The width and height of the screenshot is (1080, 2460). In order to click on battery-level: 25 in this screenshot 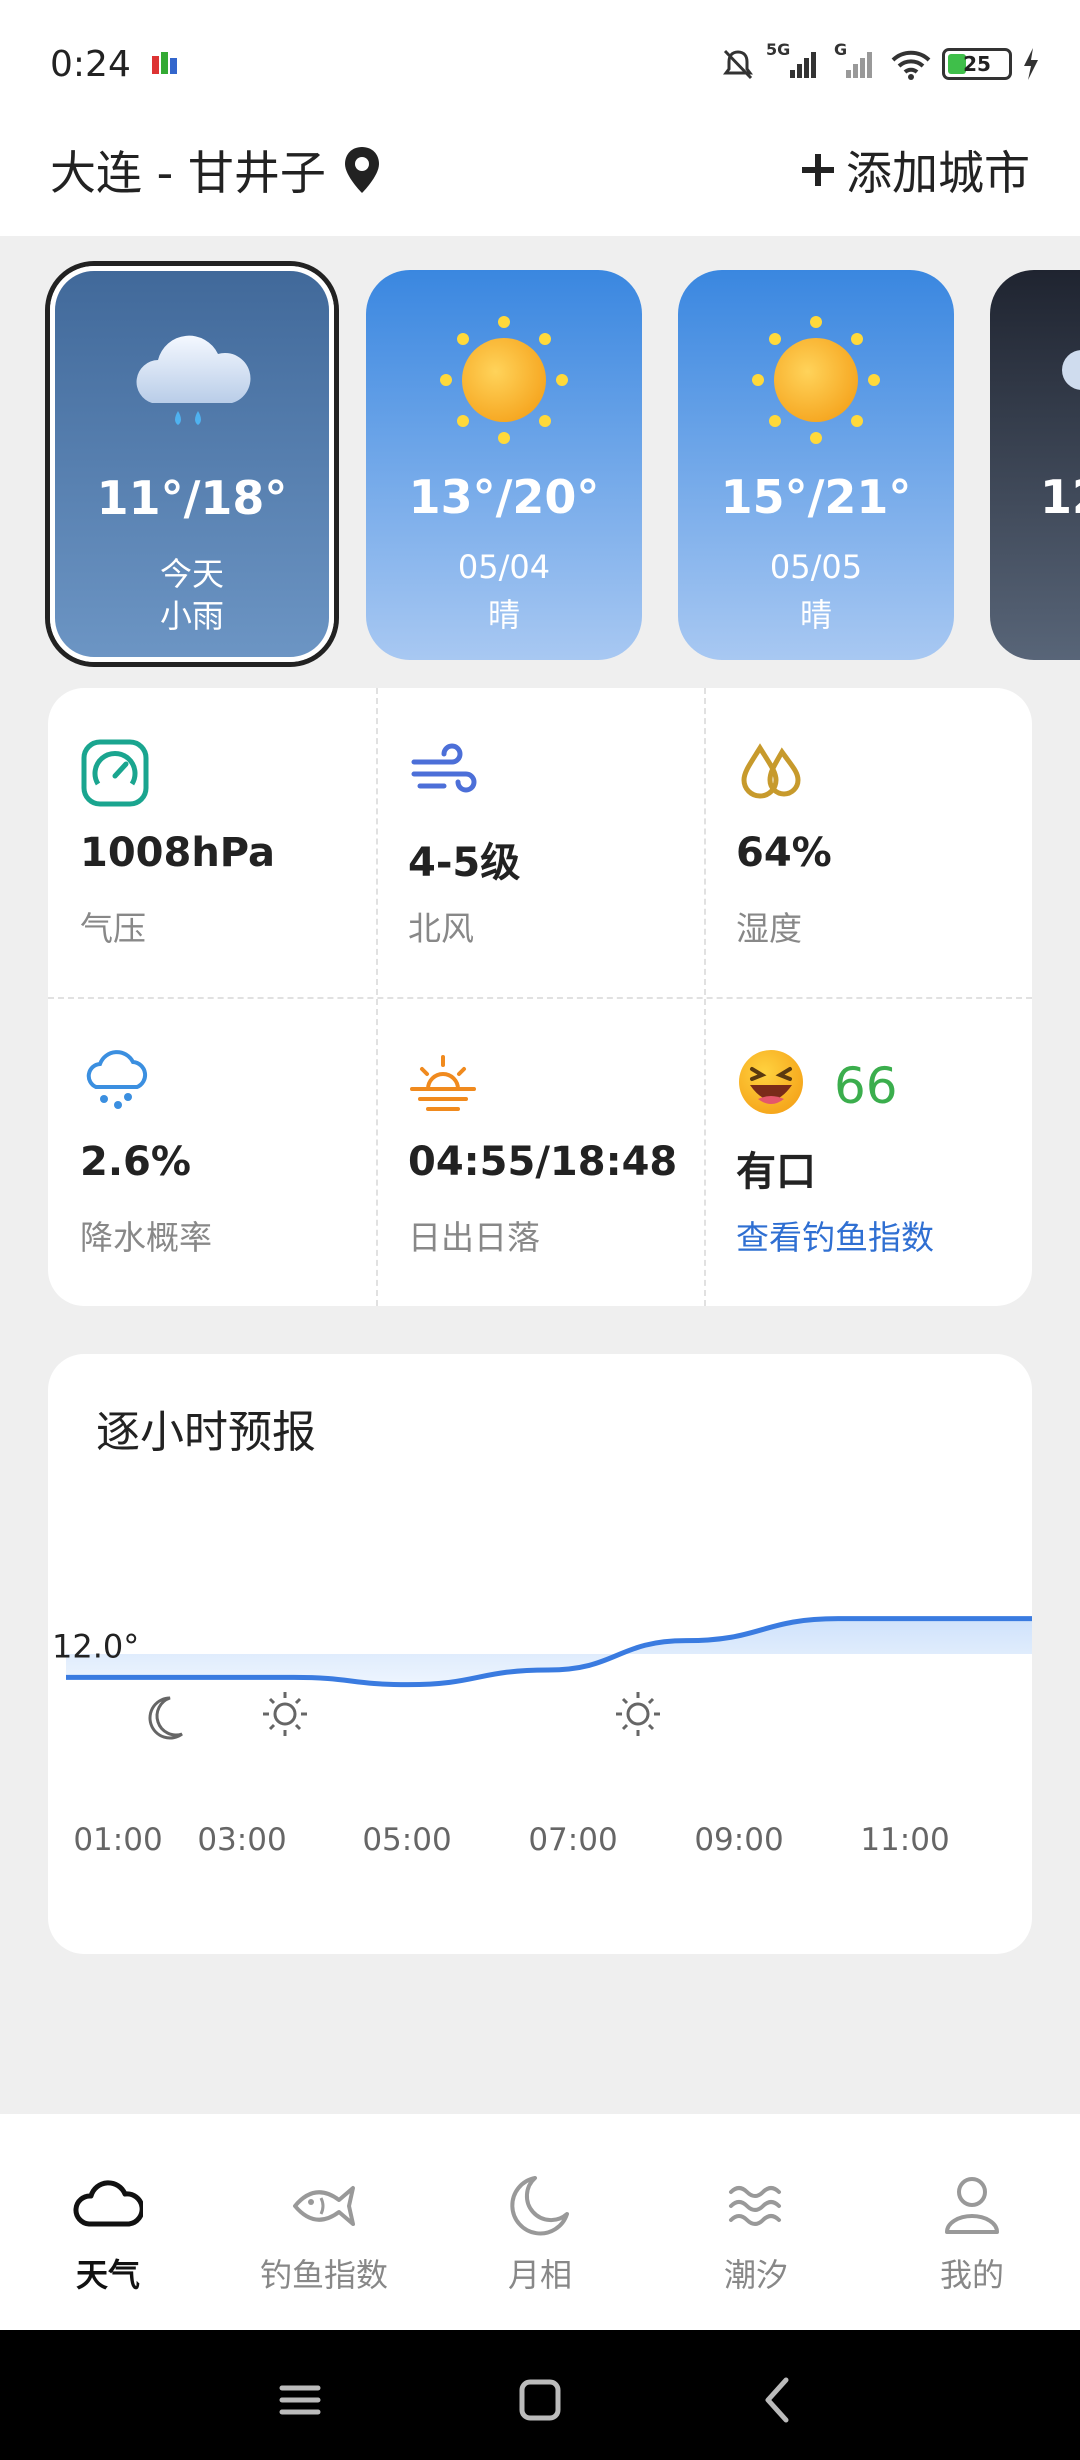, I will do `click(977, 64)`.